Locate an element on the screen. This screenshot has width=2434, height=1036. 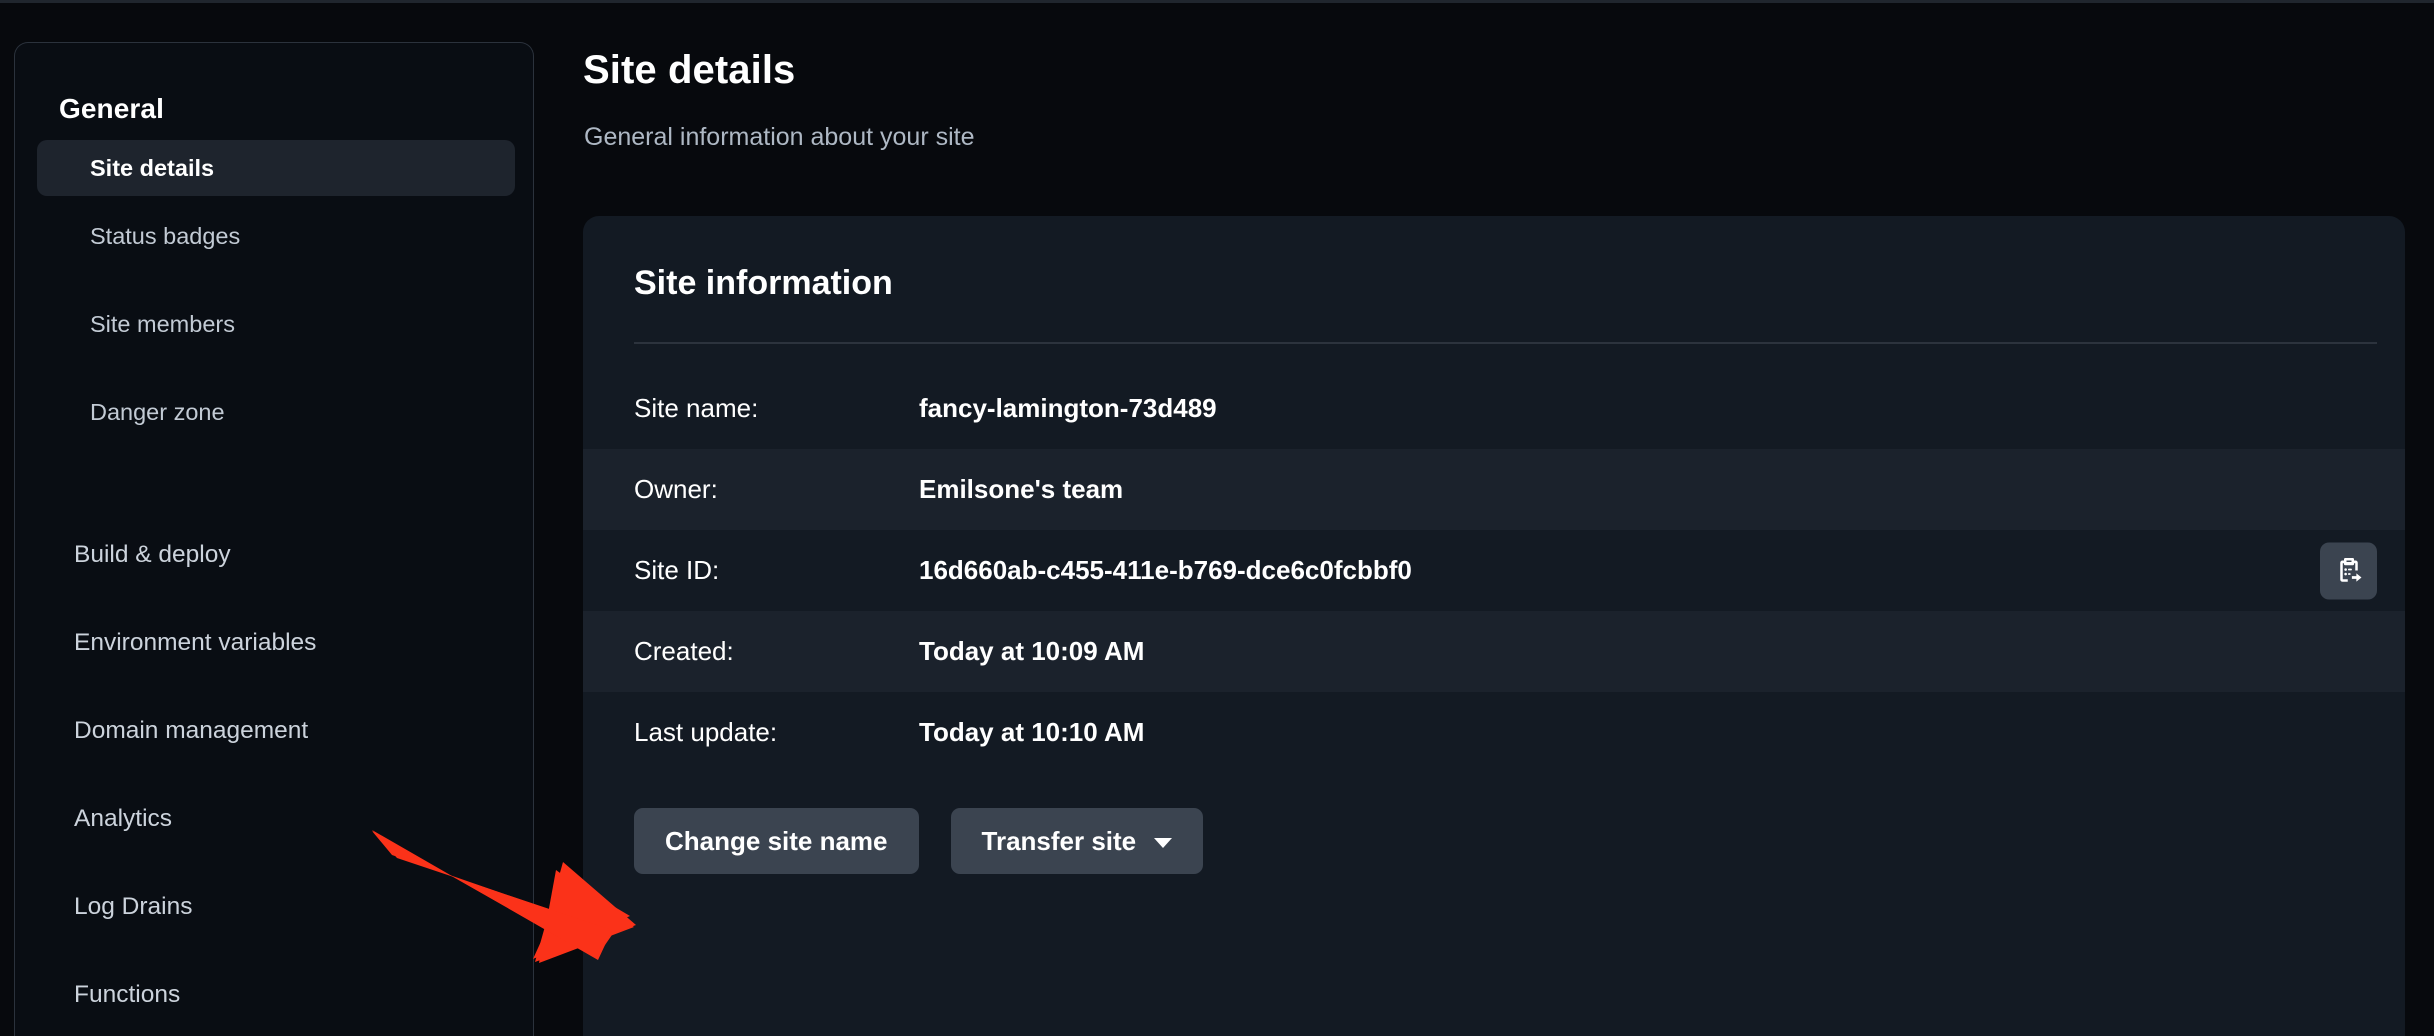
change-site-name-label: Change site name is located at coordinates (776, 840).